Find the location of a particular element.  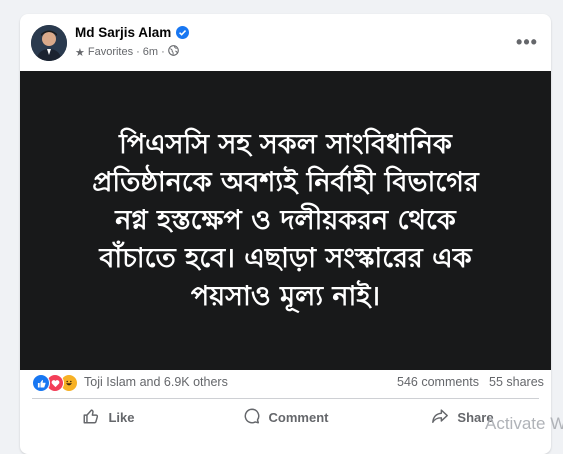

verified-badge-icon is located at coordinates (183, 32).